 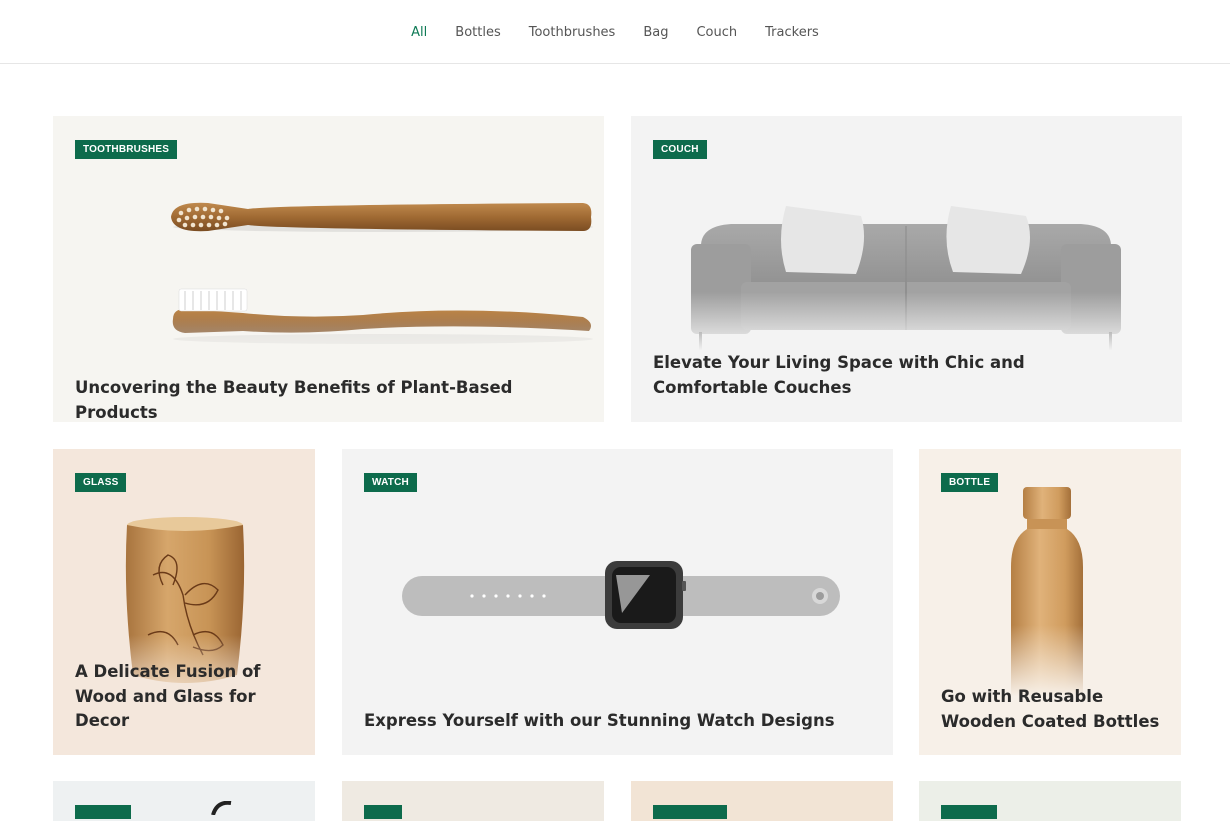 What do you see at coordinates (792, 32) in the screenshot?
I see `nav-item-trackers: Trackers` at bounding box center [792, 32].